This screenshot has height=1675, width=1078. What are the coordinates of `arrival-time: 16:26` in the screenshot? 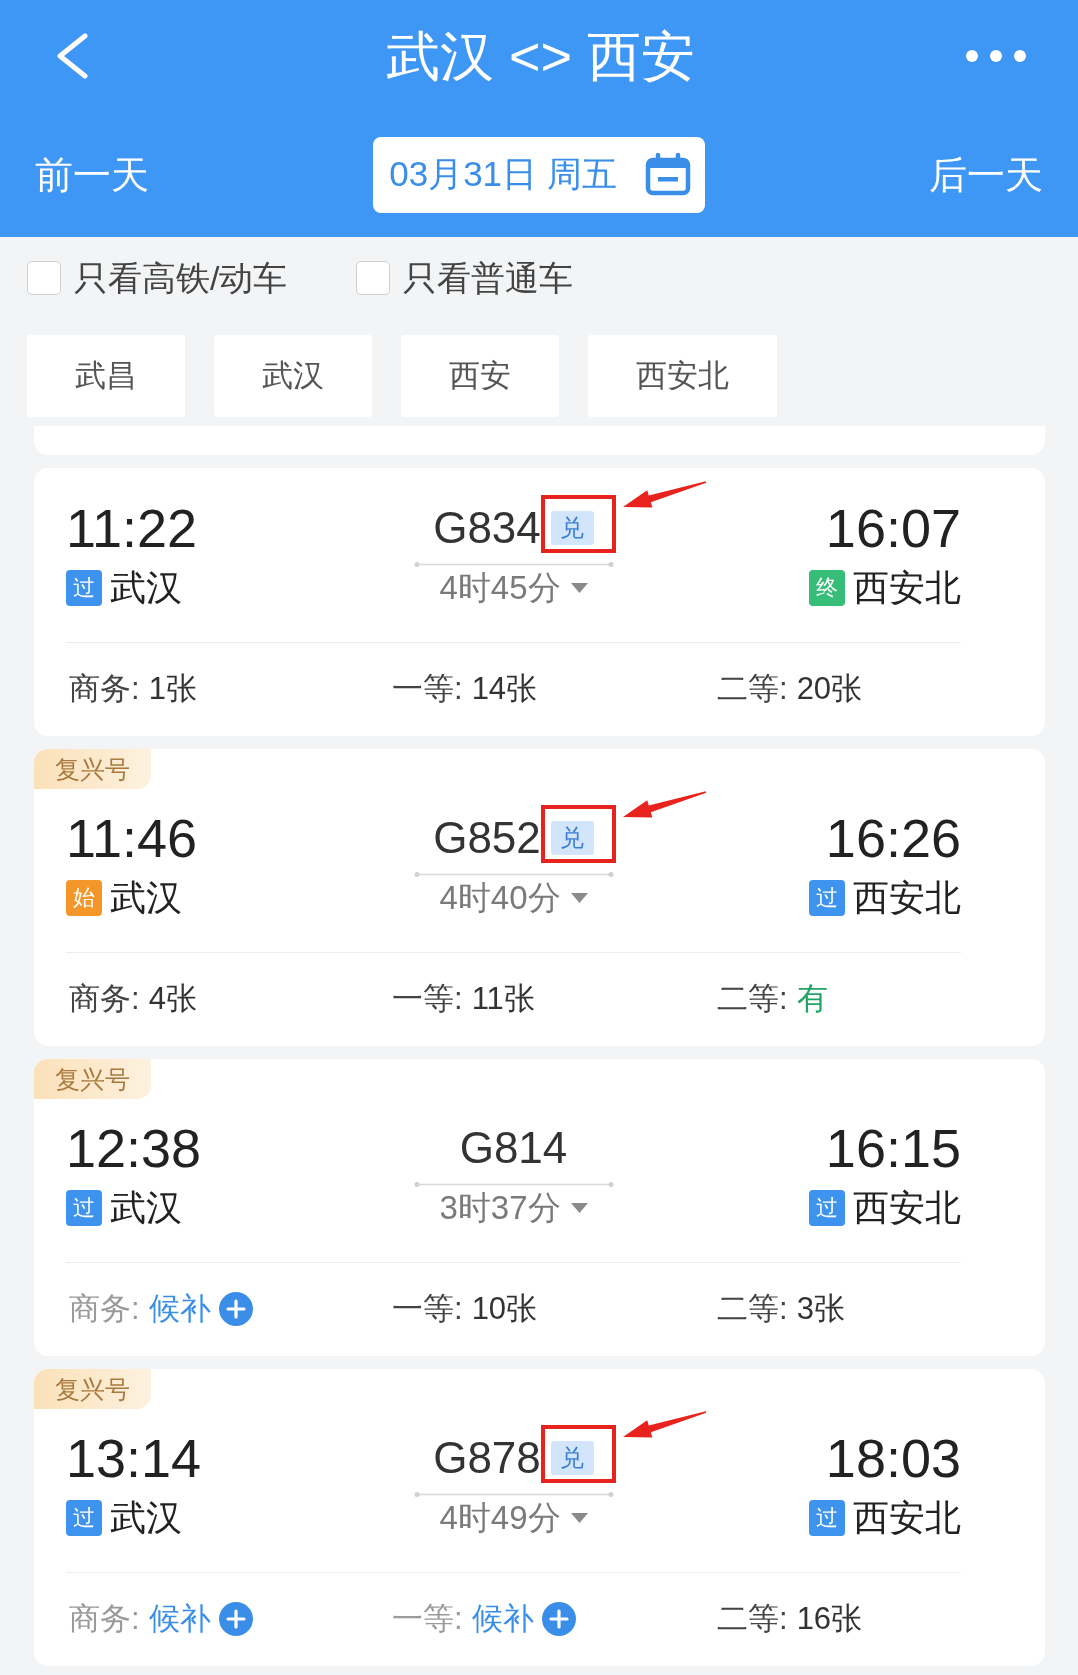 It's located at (893, 838).